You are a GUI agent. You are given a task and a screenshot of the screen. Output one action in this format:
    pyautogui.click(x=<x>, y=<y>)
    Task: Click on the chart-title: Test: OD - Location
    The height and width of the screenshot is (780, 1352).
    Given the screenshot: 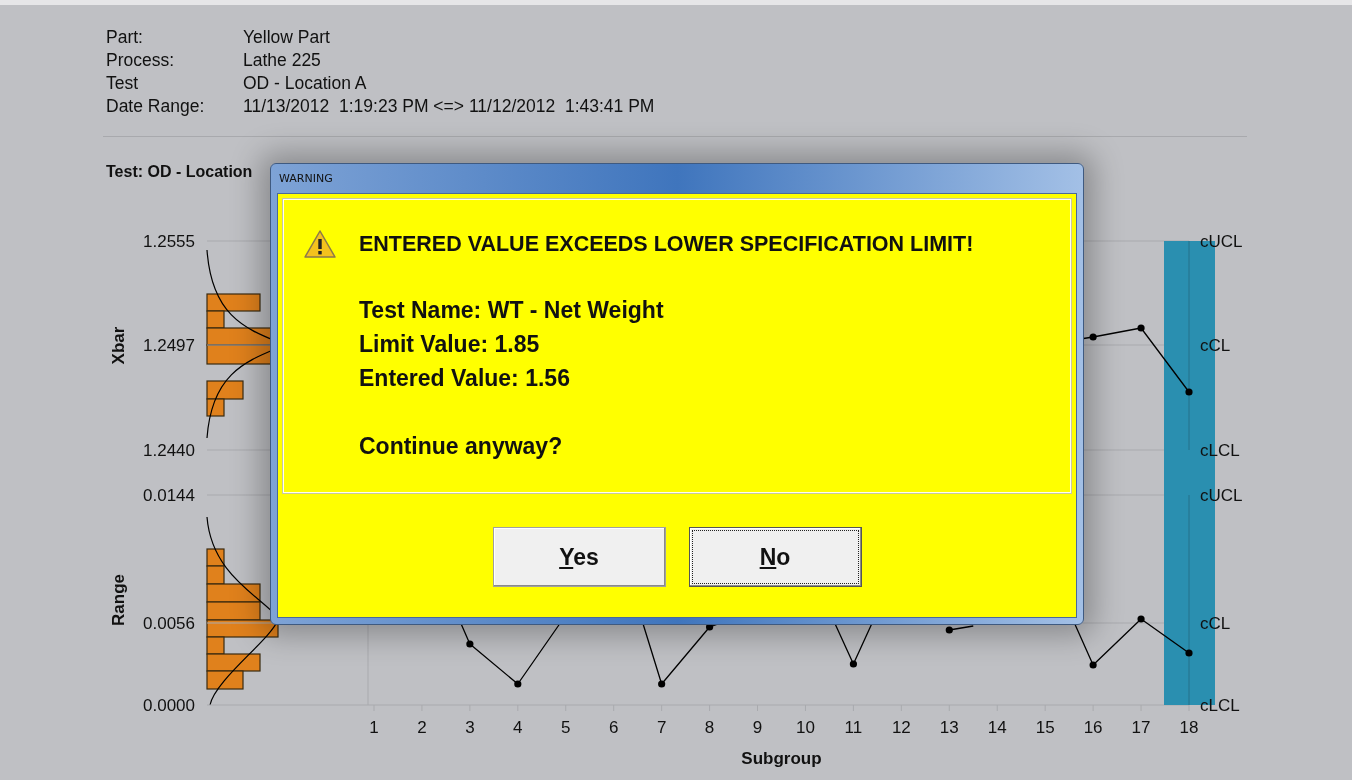 What is the action you would take?
    pyautogui.click(x=179, y=171)
    